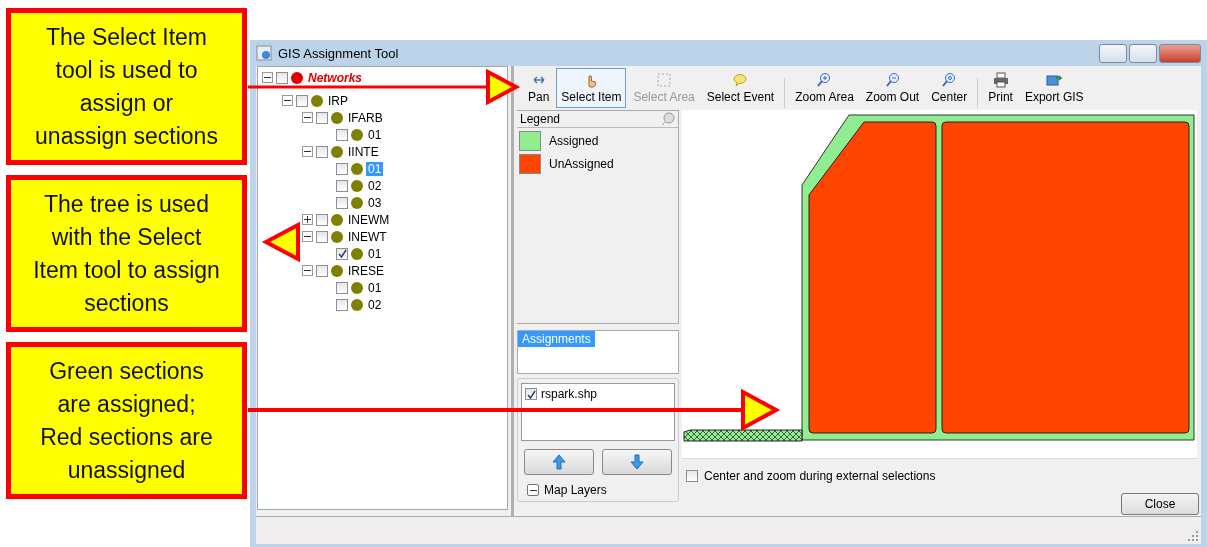  What do you see at coordinates (1054, 80) in the screenshot?
I see `export-icon` at bounding box center [1054, 80].